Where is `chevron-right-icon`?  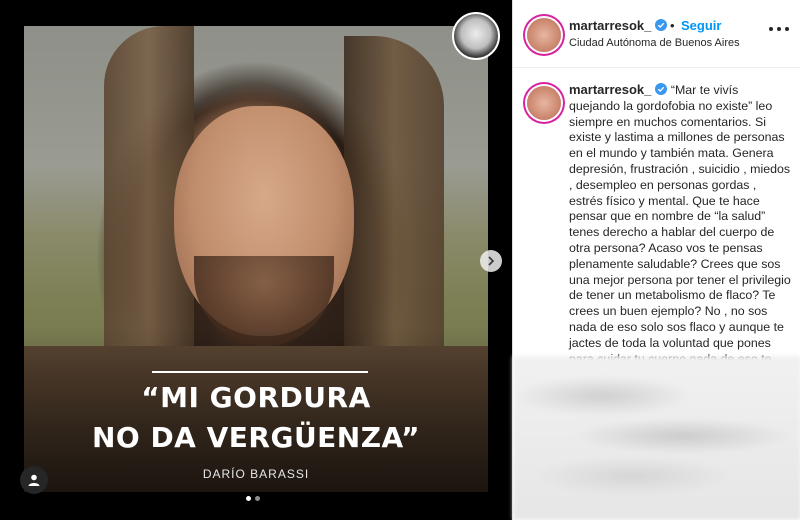 chevron-right-icon is located at coordinates (491, 261).